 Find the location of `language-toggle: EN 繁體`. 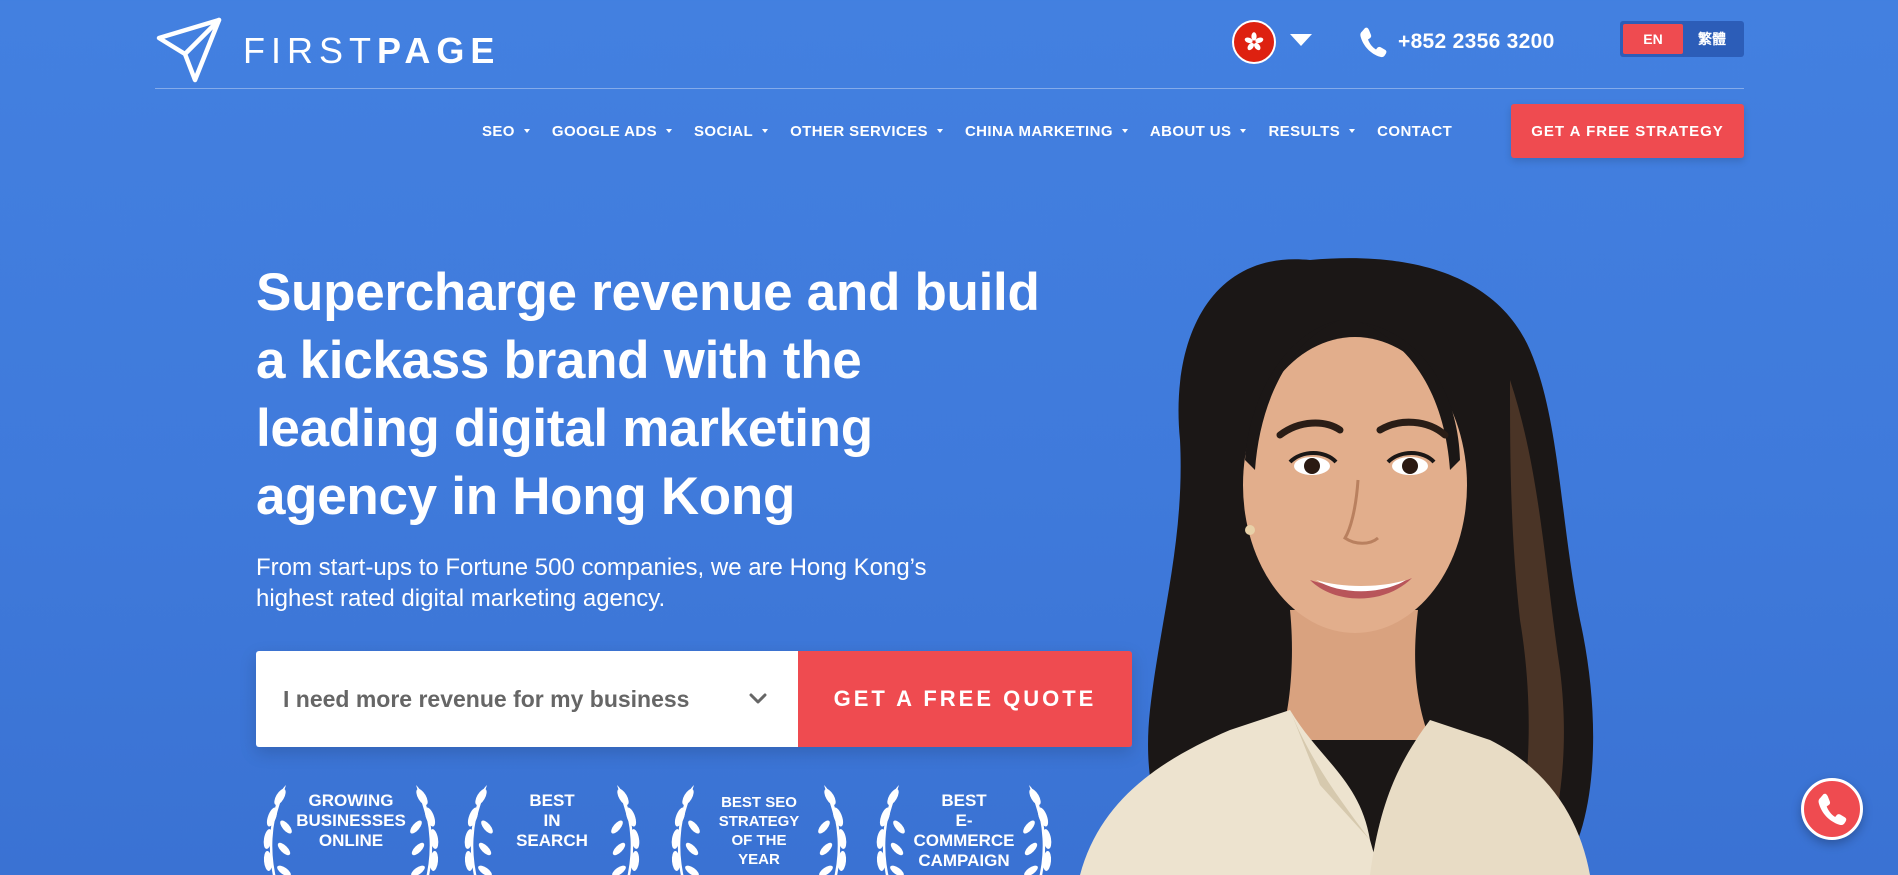

language-toggle: EN 繁體 is located at coordinates (1682, 39).